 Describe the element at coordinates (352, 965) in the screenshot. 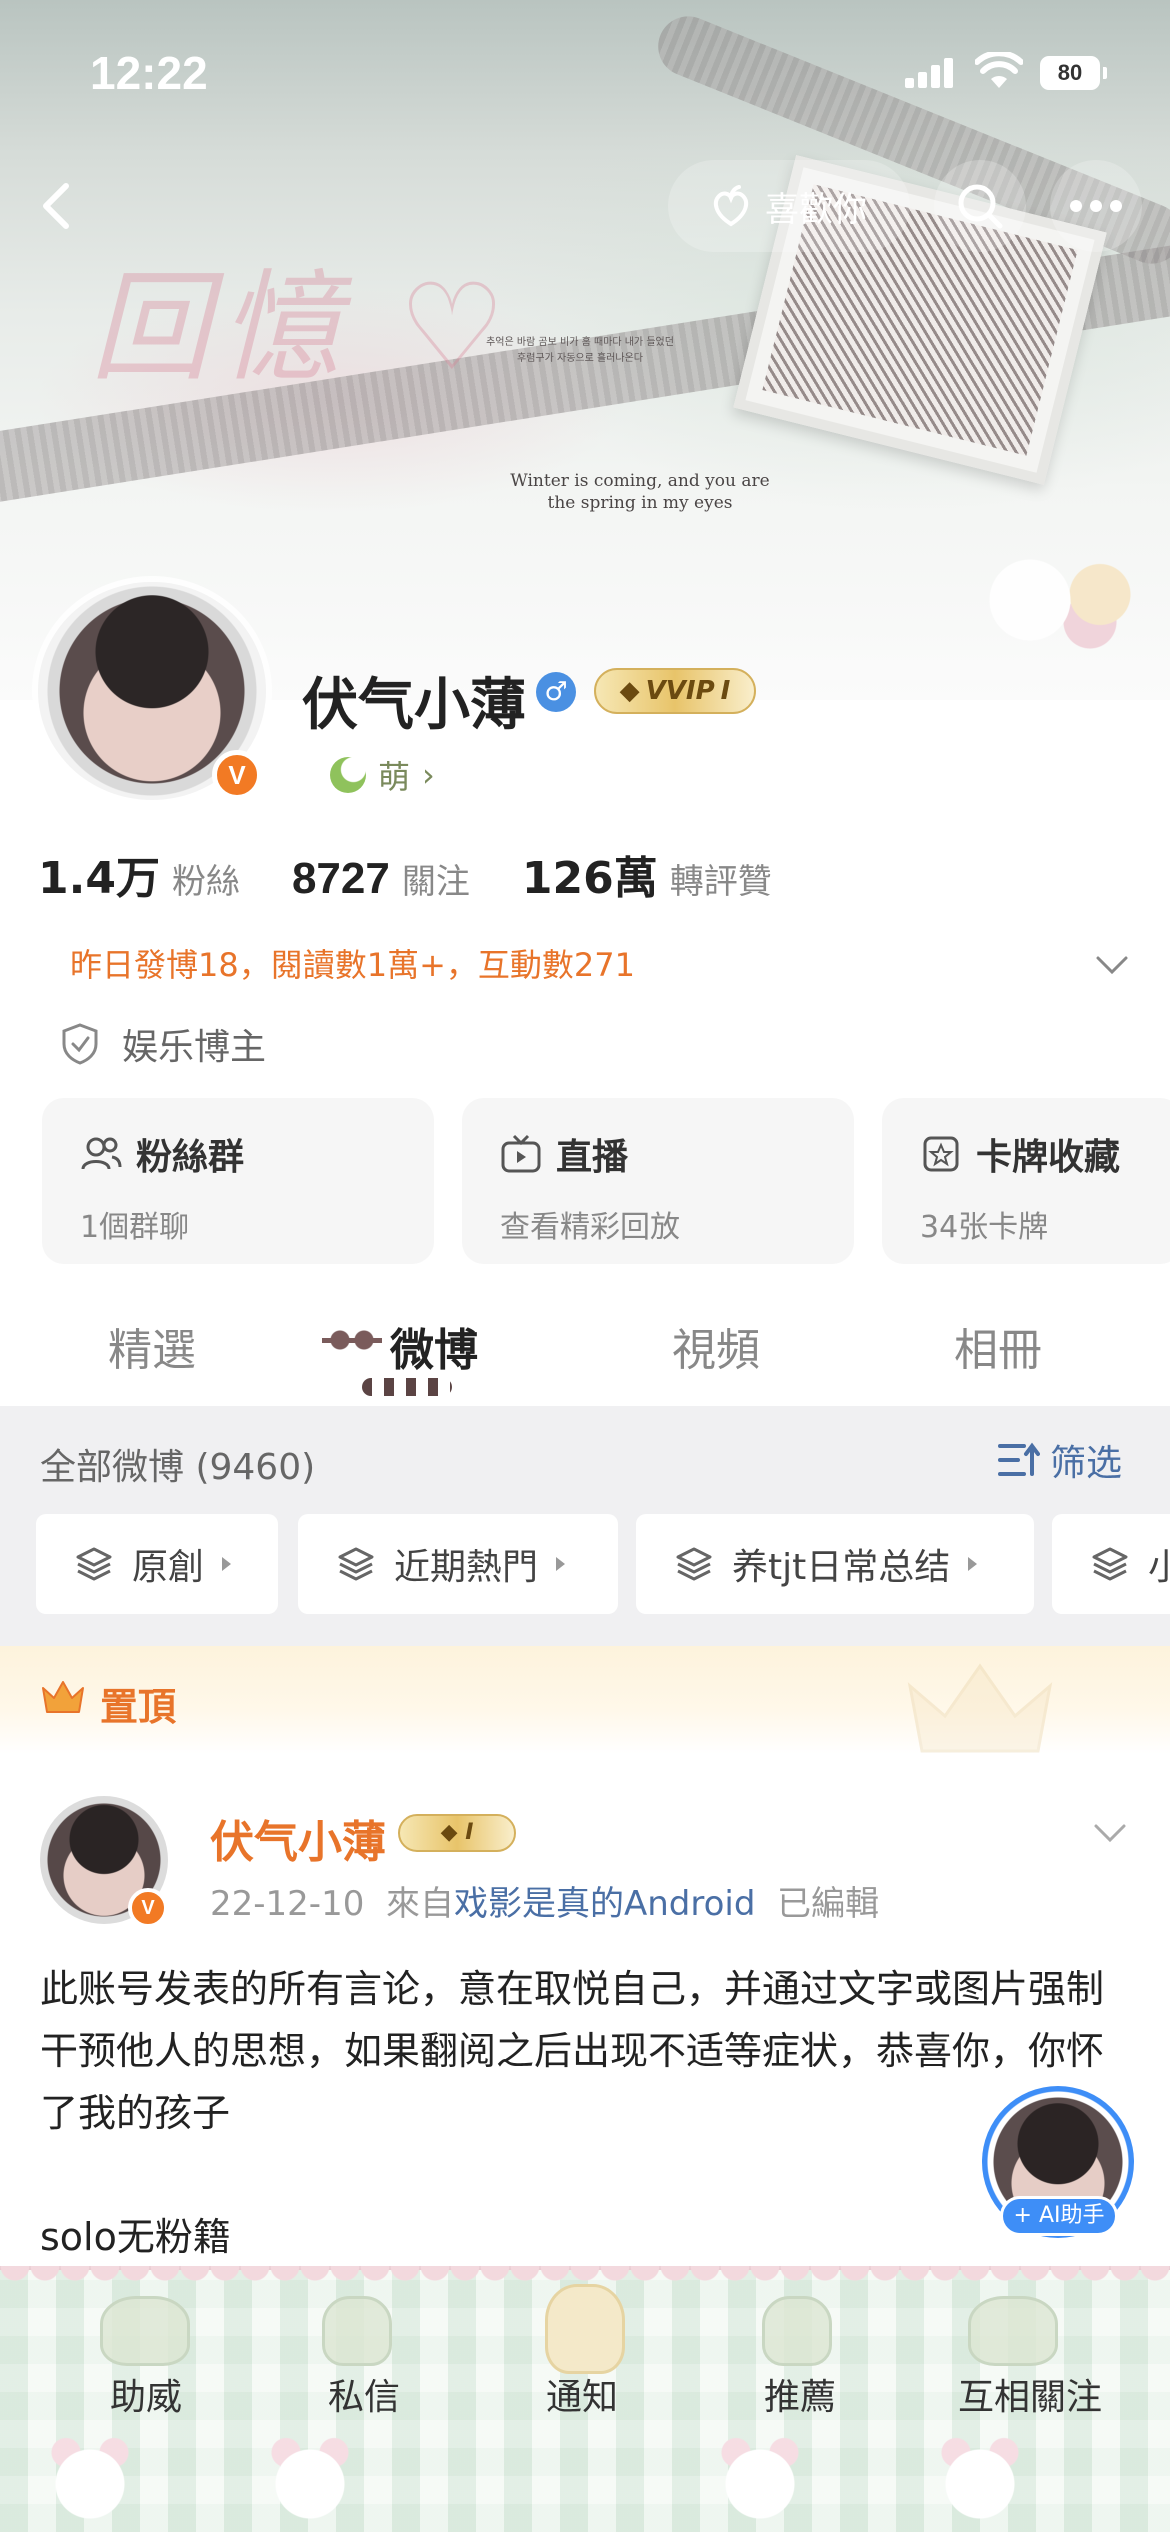

I see `activity-summary: 昨日發博18，閱讀數1萬+，互動數271` at that location.